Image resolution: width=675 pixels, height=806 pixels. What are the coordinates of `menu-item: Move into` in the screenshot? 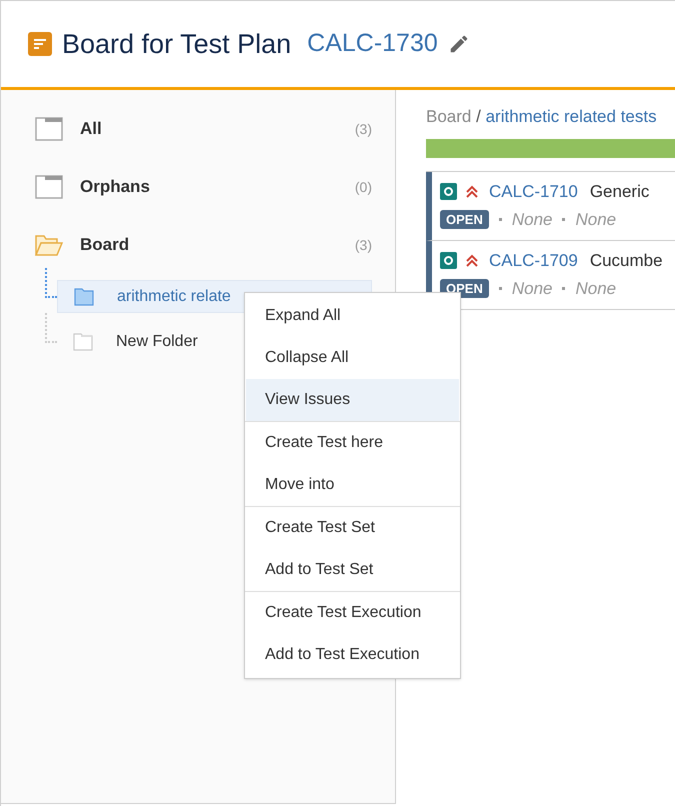 It's located at (352, 485).